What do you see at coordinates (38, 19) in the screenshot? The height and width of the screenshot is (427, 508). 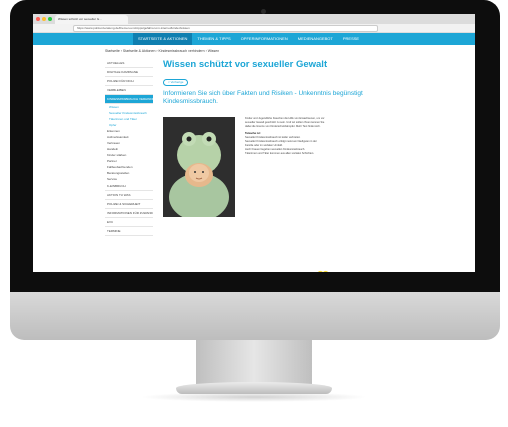 I see `close-window-icon` at bounding box center [38, 19].